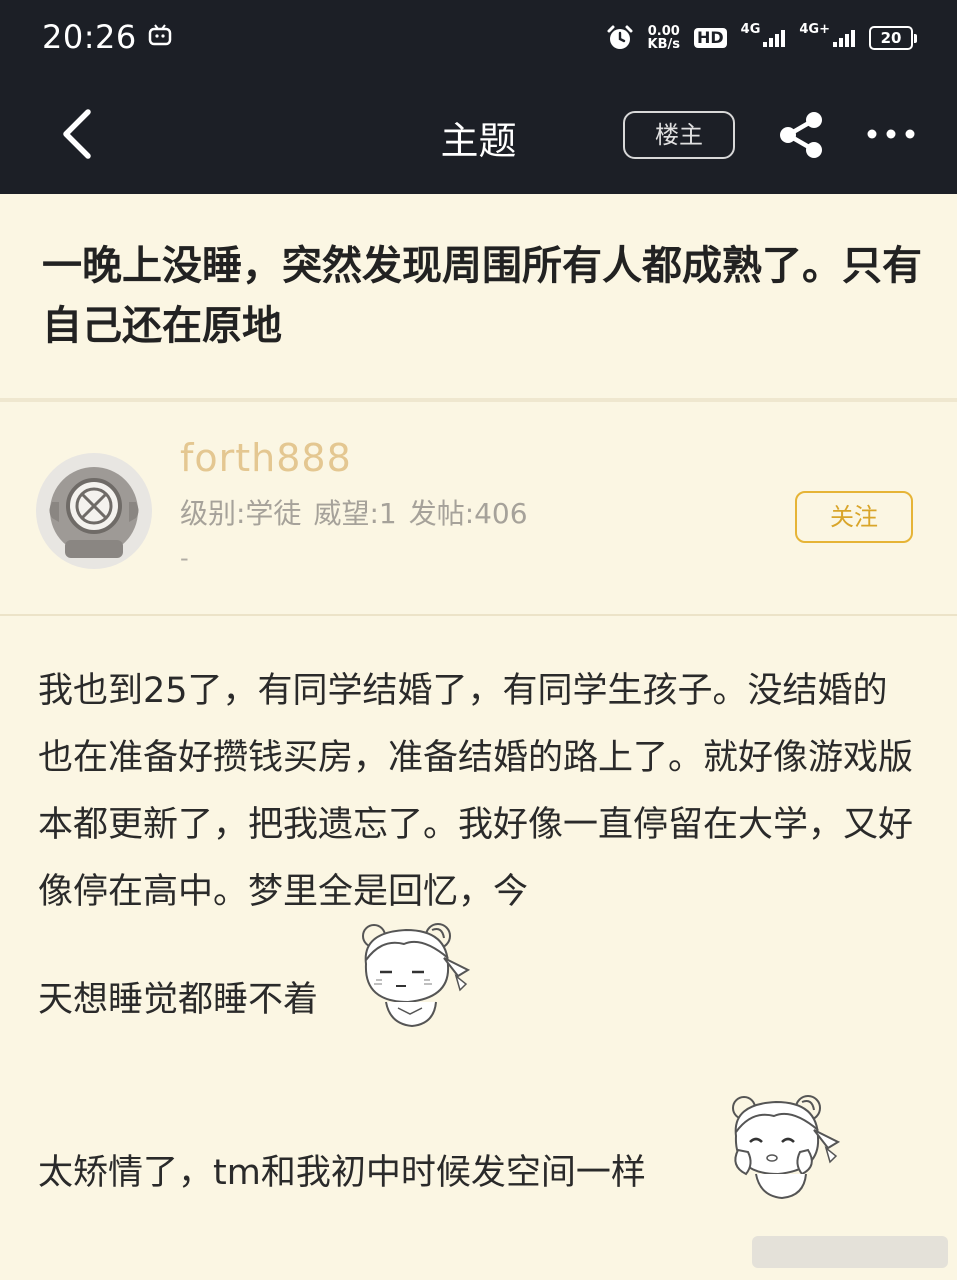  What do you see at coordinates (679, 135) in the screenshot?
I see `owner-only-button: 楼主` at bounding box center [679, 135].